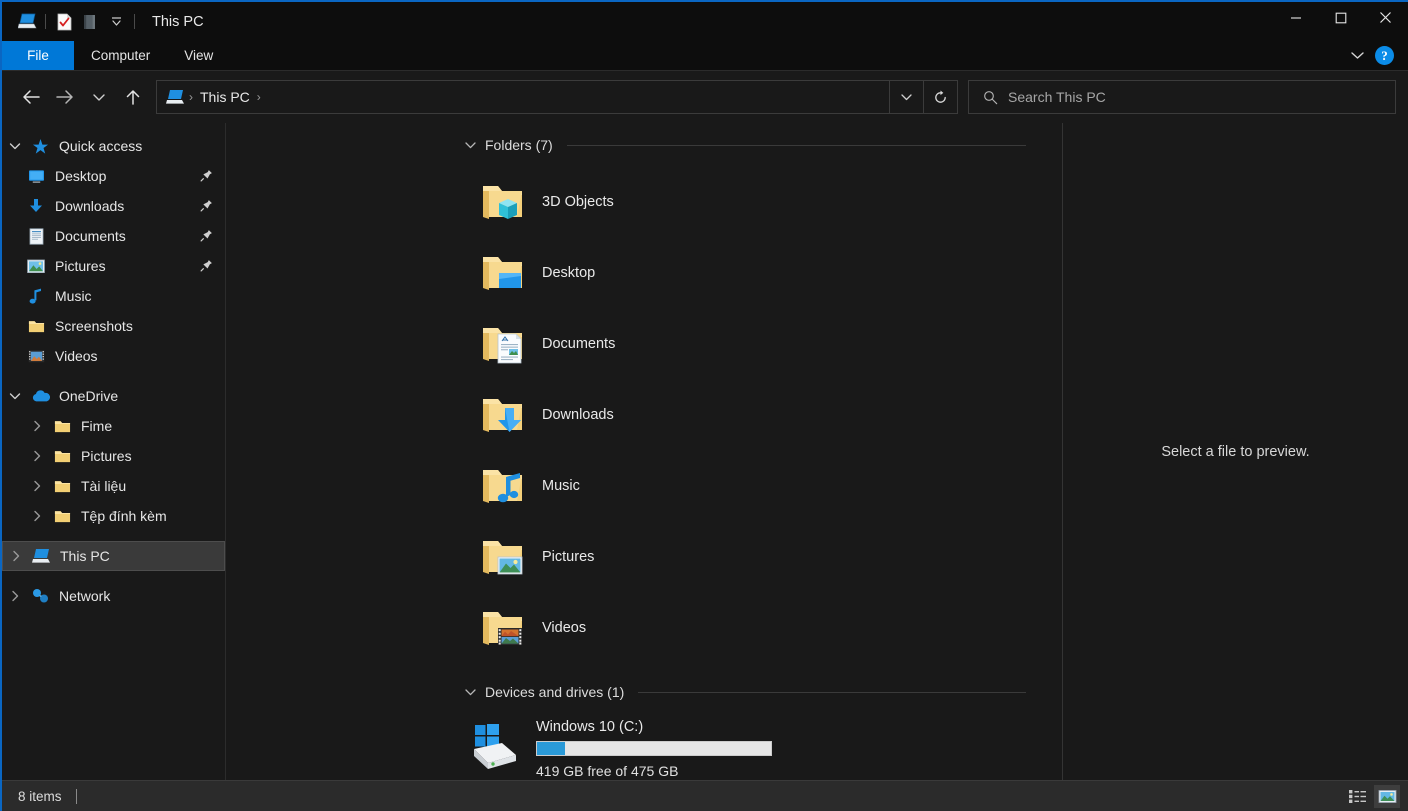 The height and width of the screenshot is (811, 1408). Describe the element at coordinates (90, 22) in the screenshot. I see `new-folder-icon` at that location.